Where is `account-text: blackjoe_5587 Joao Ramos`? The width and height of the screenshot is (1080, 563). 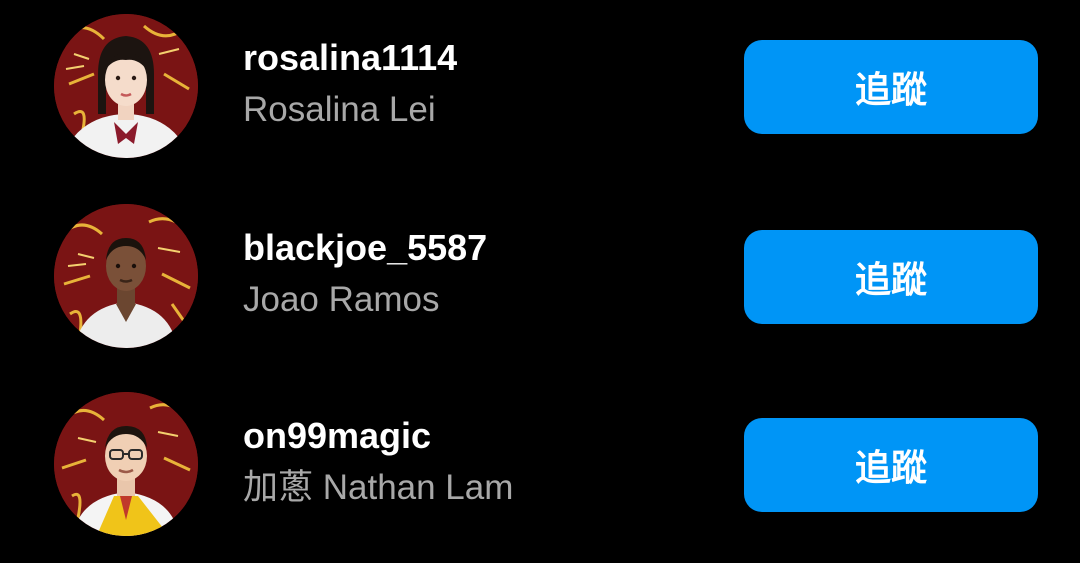 account-text: blackjoe_5587 Joao Ramos is located at coordinates (478, 274).